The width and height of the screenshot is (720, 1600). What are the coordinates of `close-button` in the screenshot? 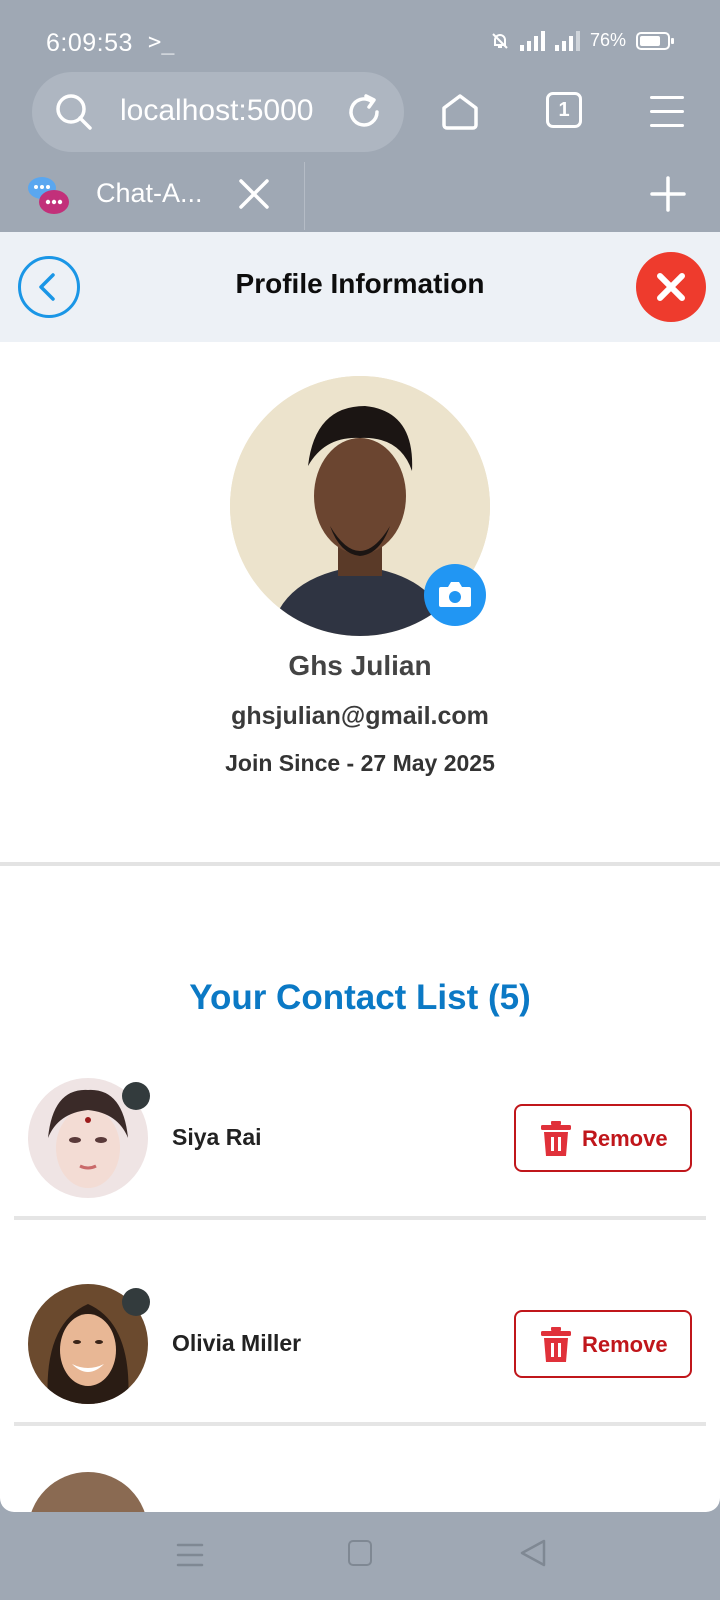 It's located at (671, 287).